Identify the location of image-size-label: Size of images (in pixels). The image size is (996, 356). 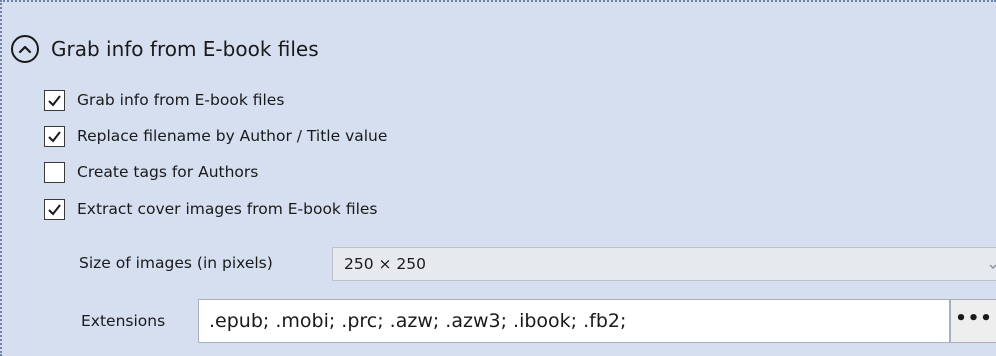
(176, 263).